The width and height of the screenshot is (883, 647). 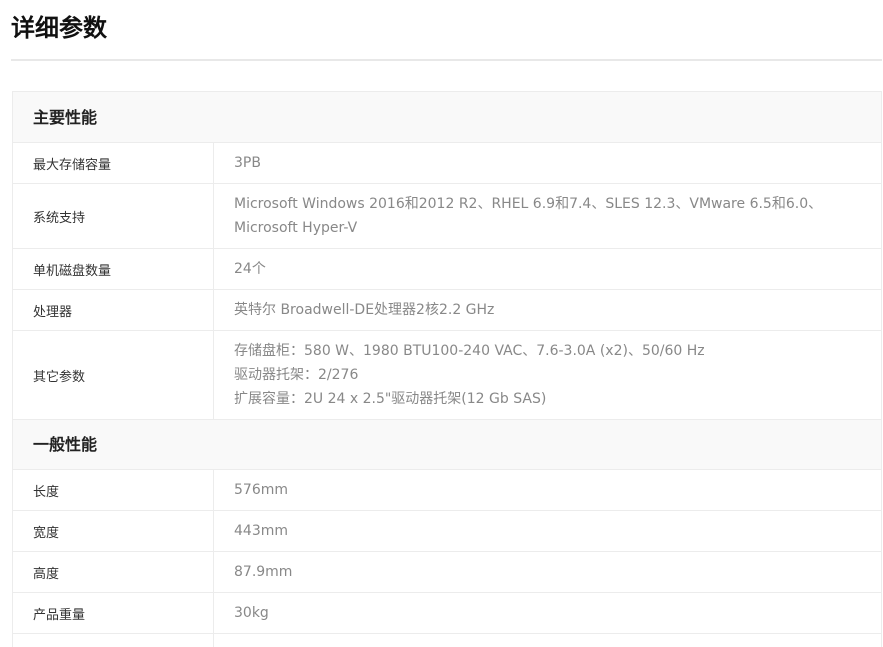 What do you see at coordinates (113, 572) in the screenshot?
I see `spec-label: 高度` at bounding box center [113, 572].